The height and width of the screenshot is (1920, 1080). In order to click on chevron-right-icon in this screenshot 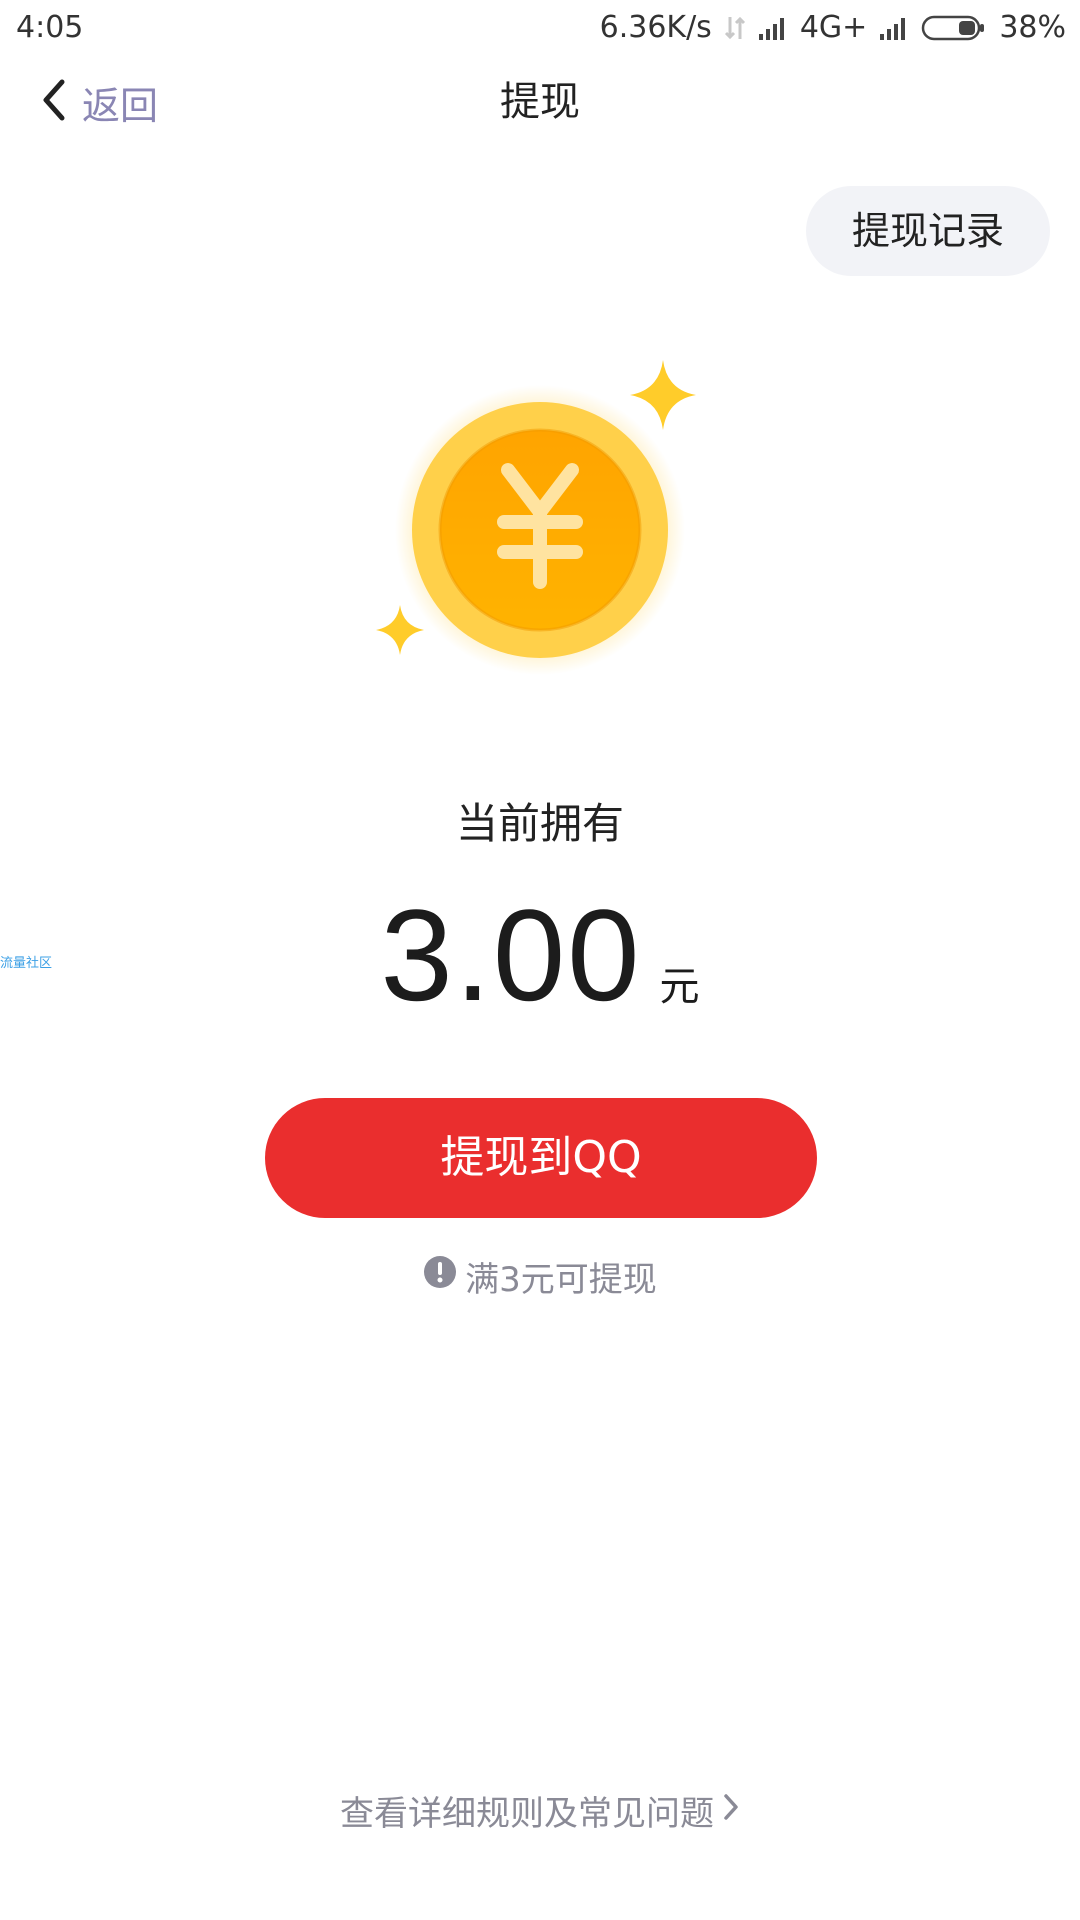, I will do `click(731, 1811)`.